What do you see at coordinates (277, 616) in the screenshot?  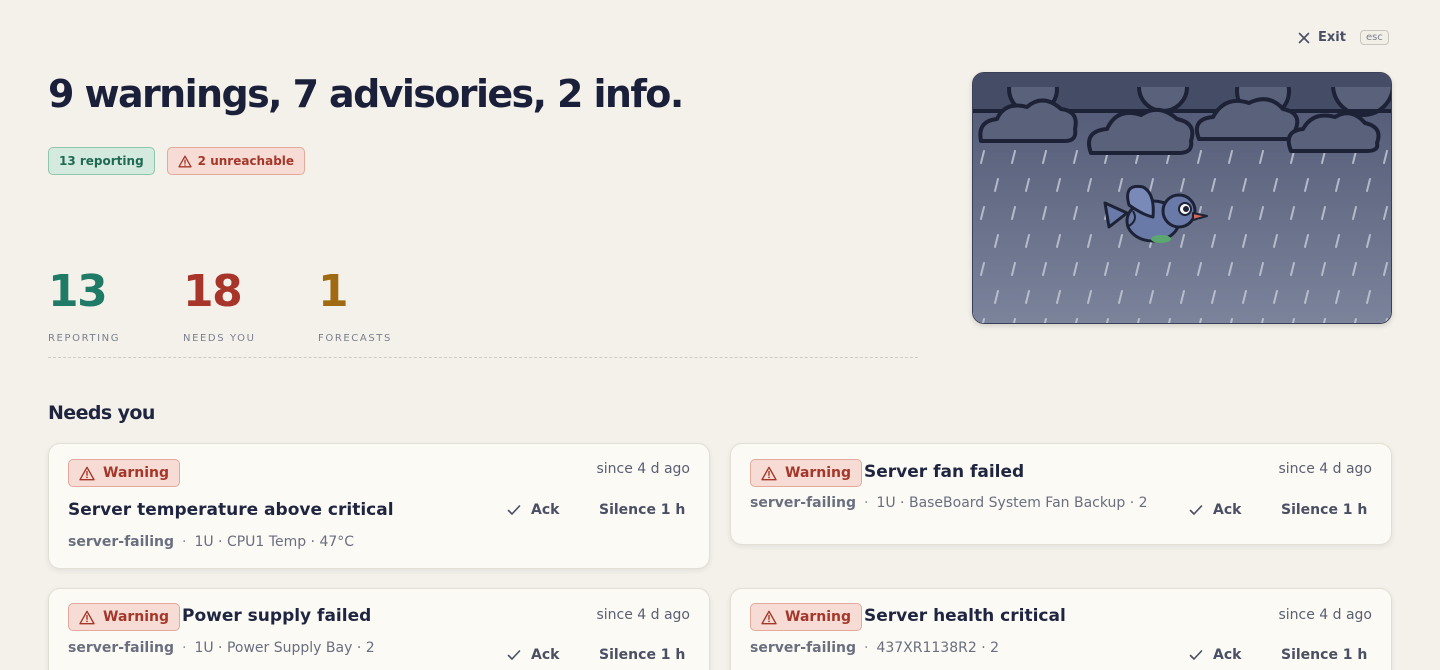 I see `alert-title: Power supply failed` at bounding box center [277, 616].